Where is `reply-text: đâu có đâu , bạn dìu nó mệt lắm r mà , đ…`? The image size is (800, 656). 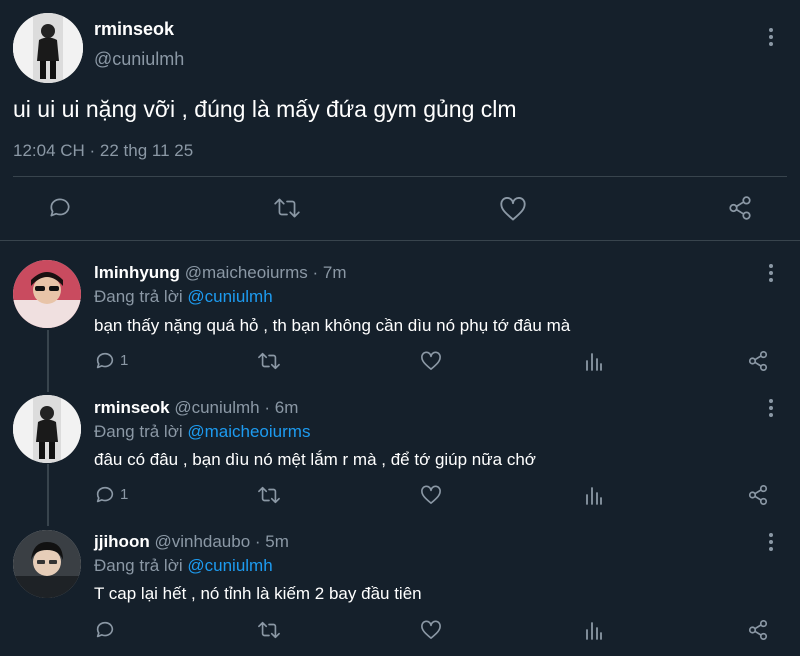 reply-text: đâu có đâu , bạn dìu nó mệt lắm r mà , đ… is located at coordinates (315, 459).